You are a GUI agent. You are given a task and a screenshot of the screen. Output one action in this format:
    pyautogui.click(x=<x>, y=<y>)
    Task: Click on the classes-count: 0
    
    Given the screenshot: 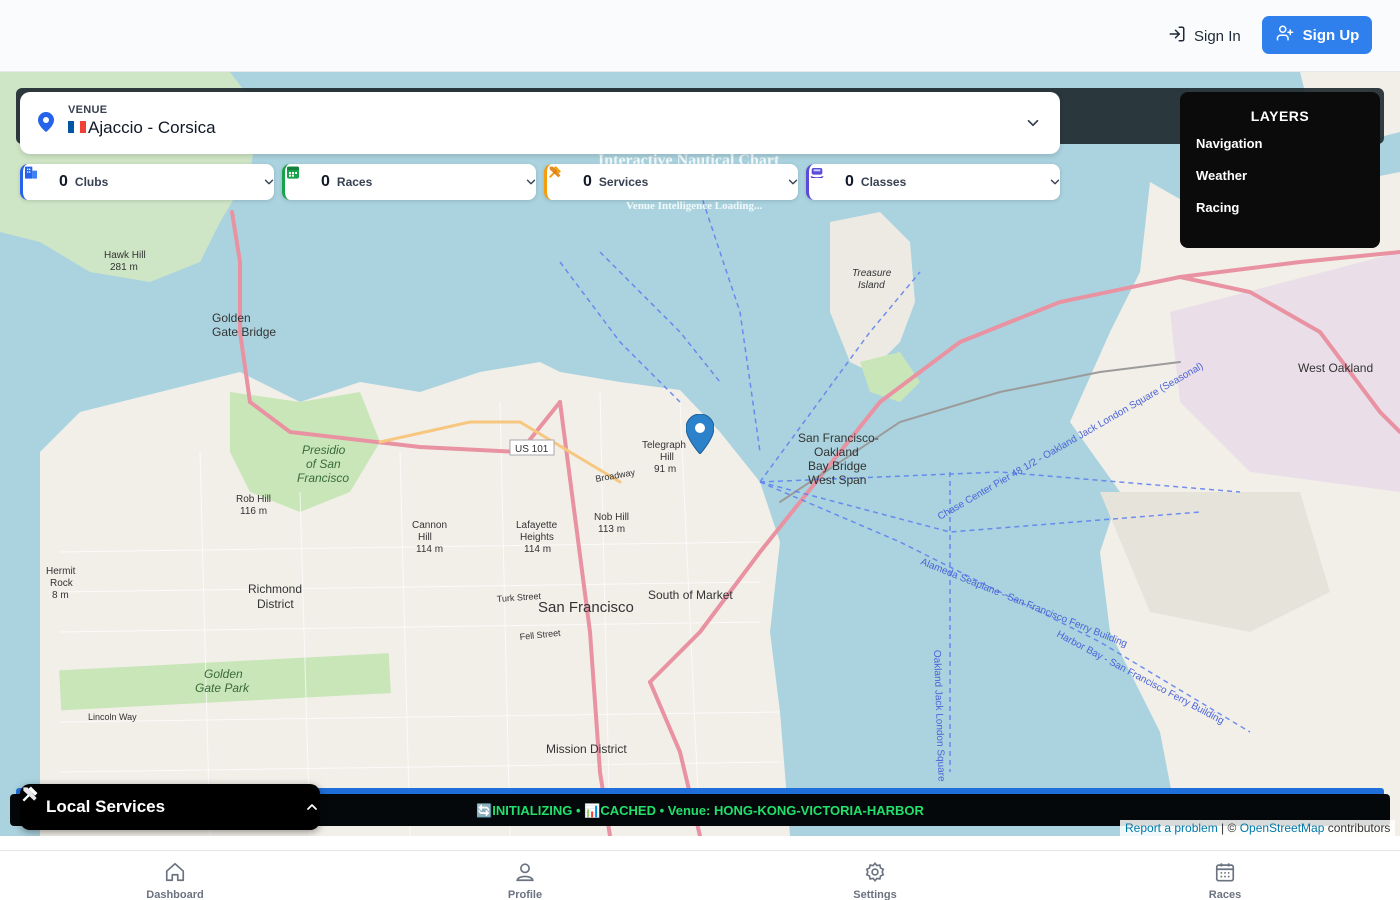 What is the action you would take?
    pyautogui.click(x=849, y=181)
    